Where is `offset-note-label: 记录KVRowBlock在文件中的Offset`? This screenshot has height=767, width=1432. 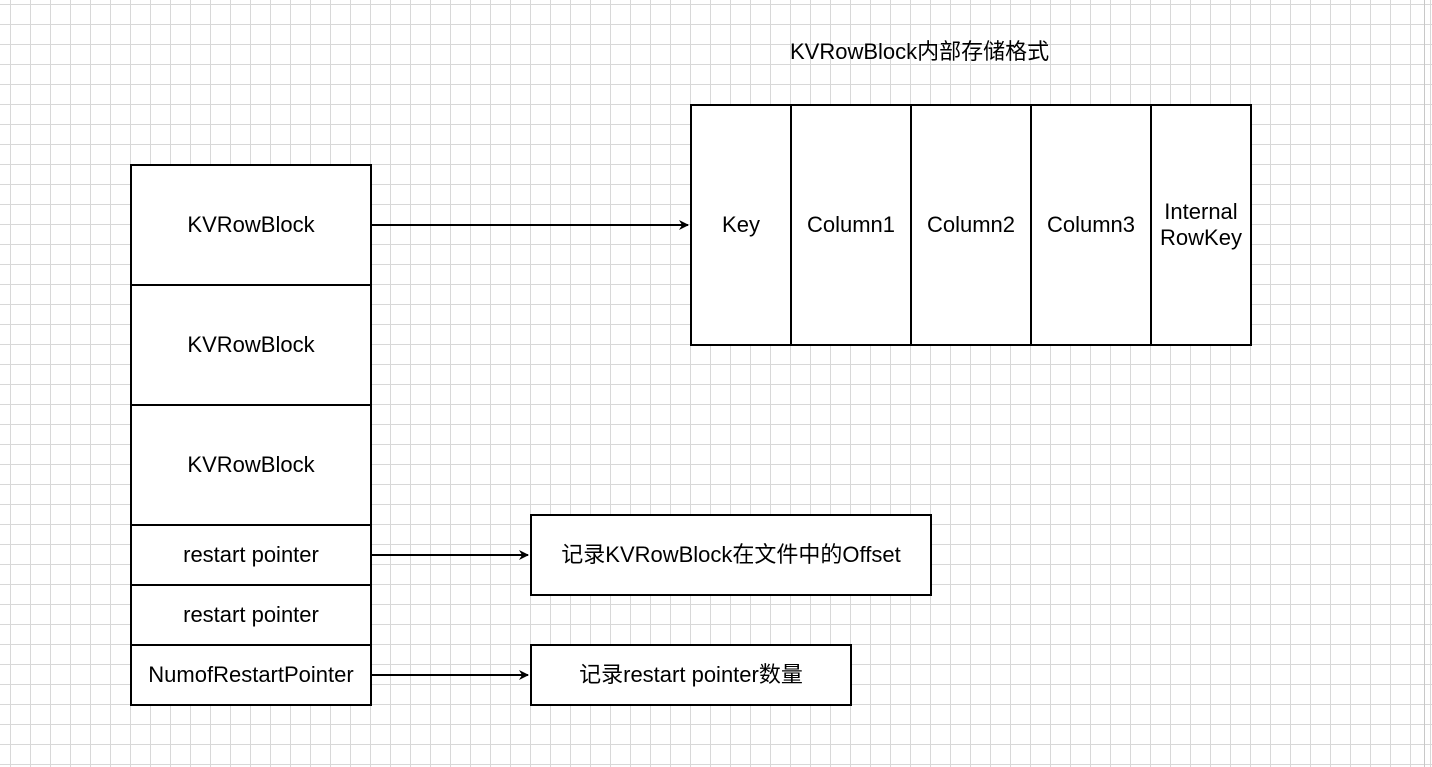 offset-note-label: 记录KVRowBlock在文件中的Offset is located at coordinates (731, 554).